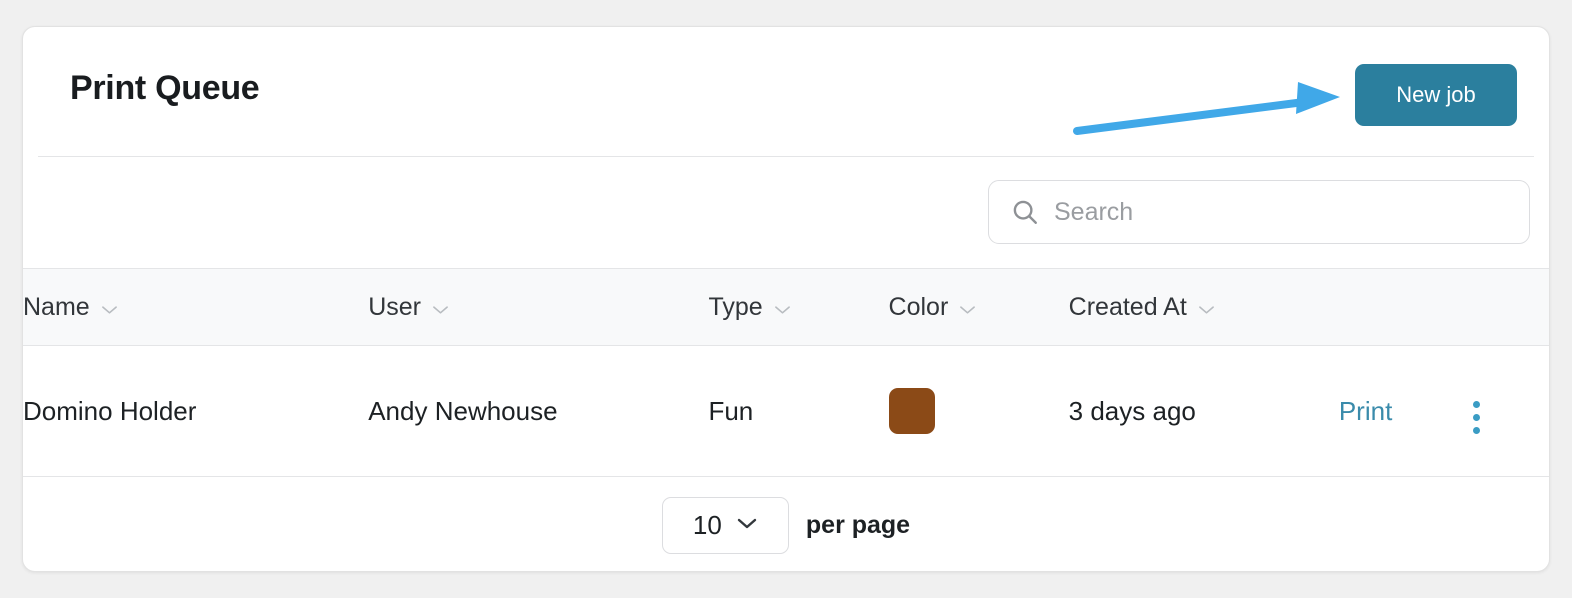  What do you see at coordinates (1508, 307) in the screenshot?
I see `column-header-menu` at bounding box center [1508, 307].